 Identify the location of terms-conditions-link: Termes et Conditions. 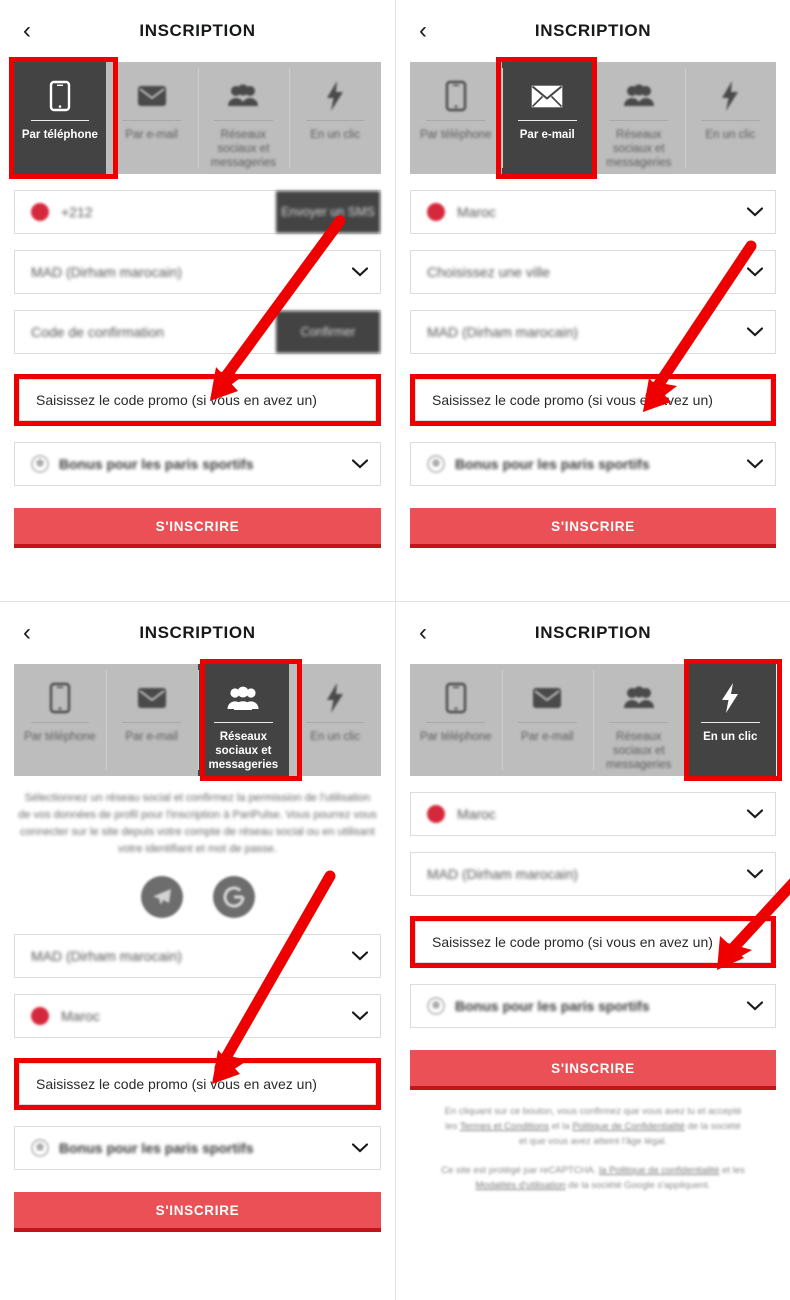
(504, 1126).